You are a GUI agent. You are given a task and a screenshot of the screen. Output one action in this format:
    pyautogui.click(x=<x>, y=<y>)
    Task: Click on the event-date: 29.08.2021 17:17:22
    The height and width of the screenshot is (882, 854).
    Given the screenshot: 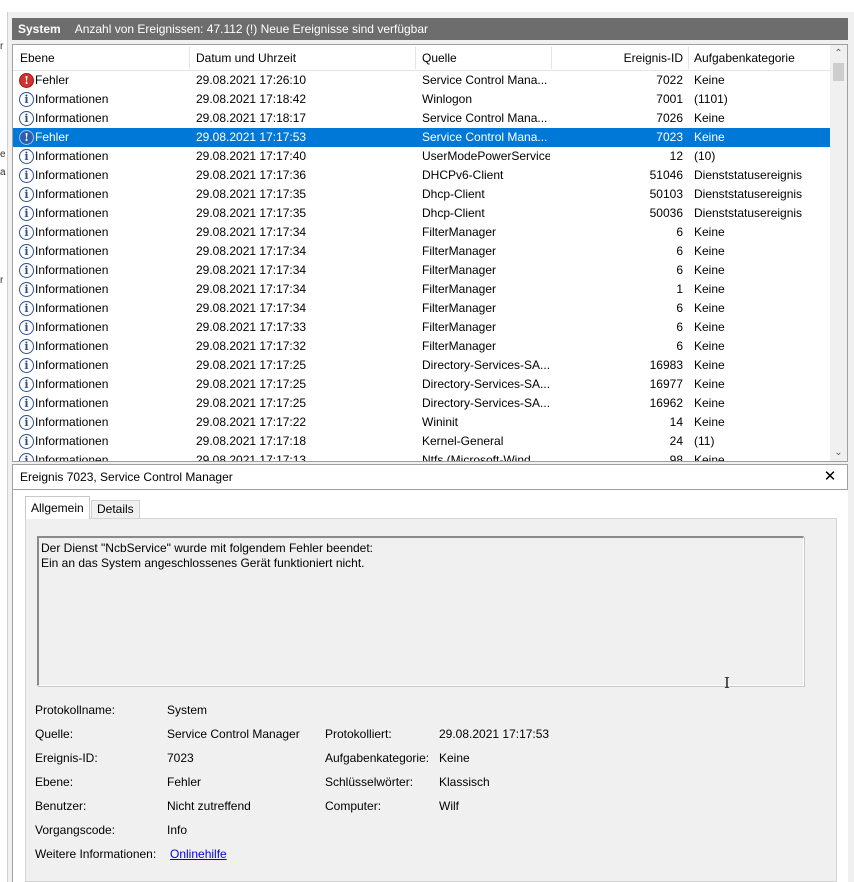 What is the action you would take?
    pyautogui.click(x=251, y=422)
    